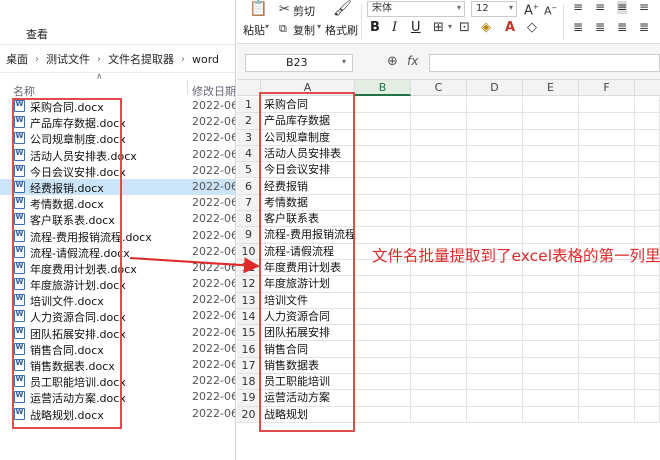 The image size is (660, 460). Describe the element at coordinates (308, 349) in the screenshot. I see `cell-a: 销售合同` at that location.